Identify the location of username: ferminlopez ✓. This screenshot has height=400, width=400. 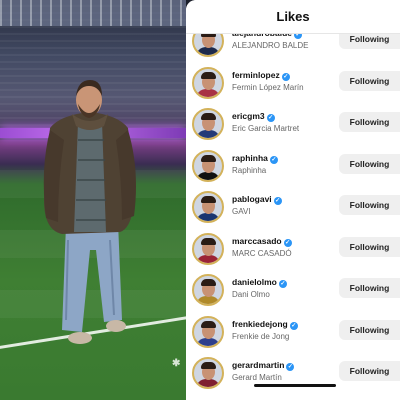
(261, 75).